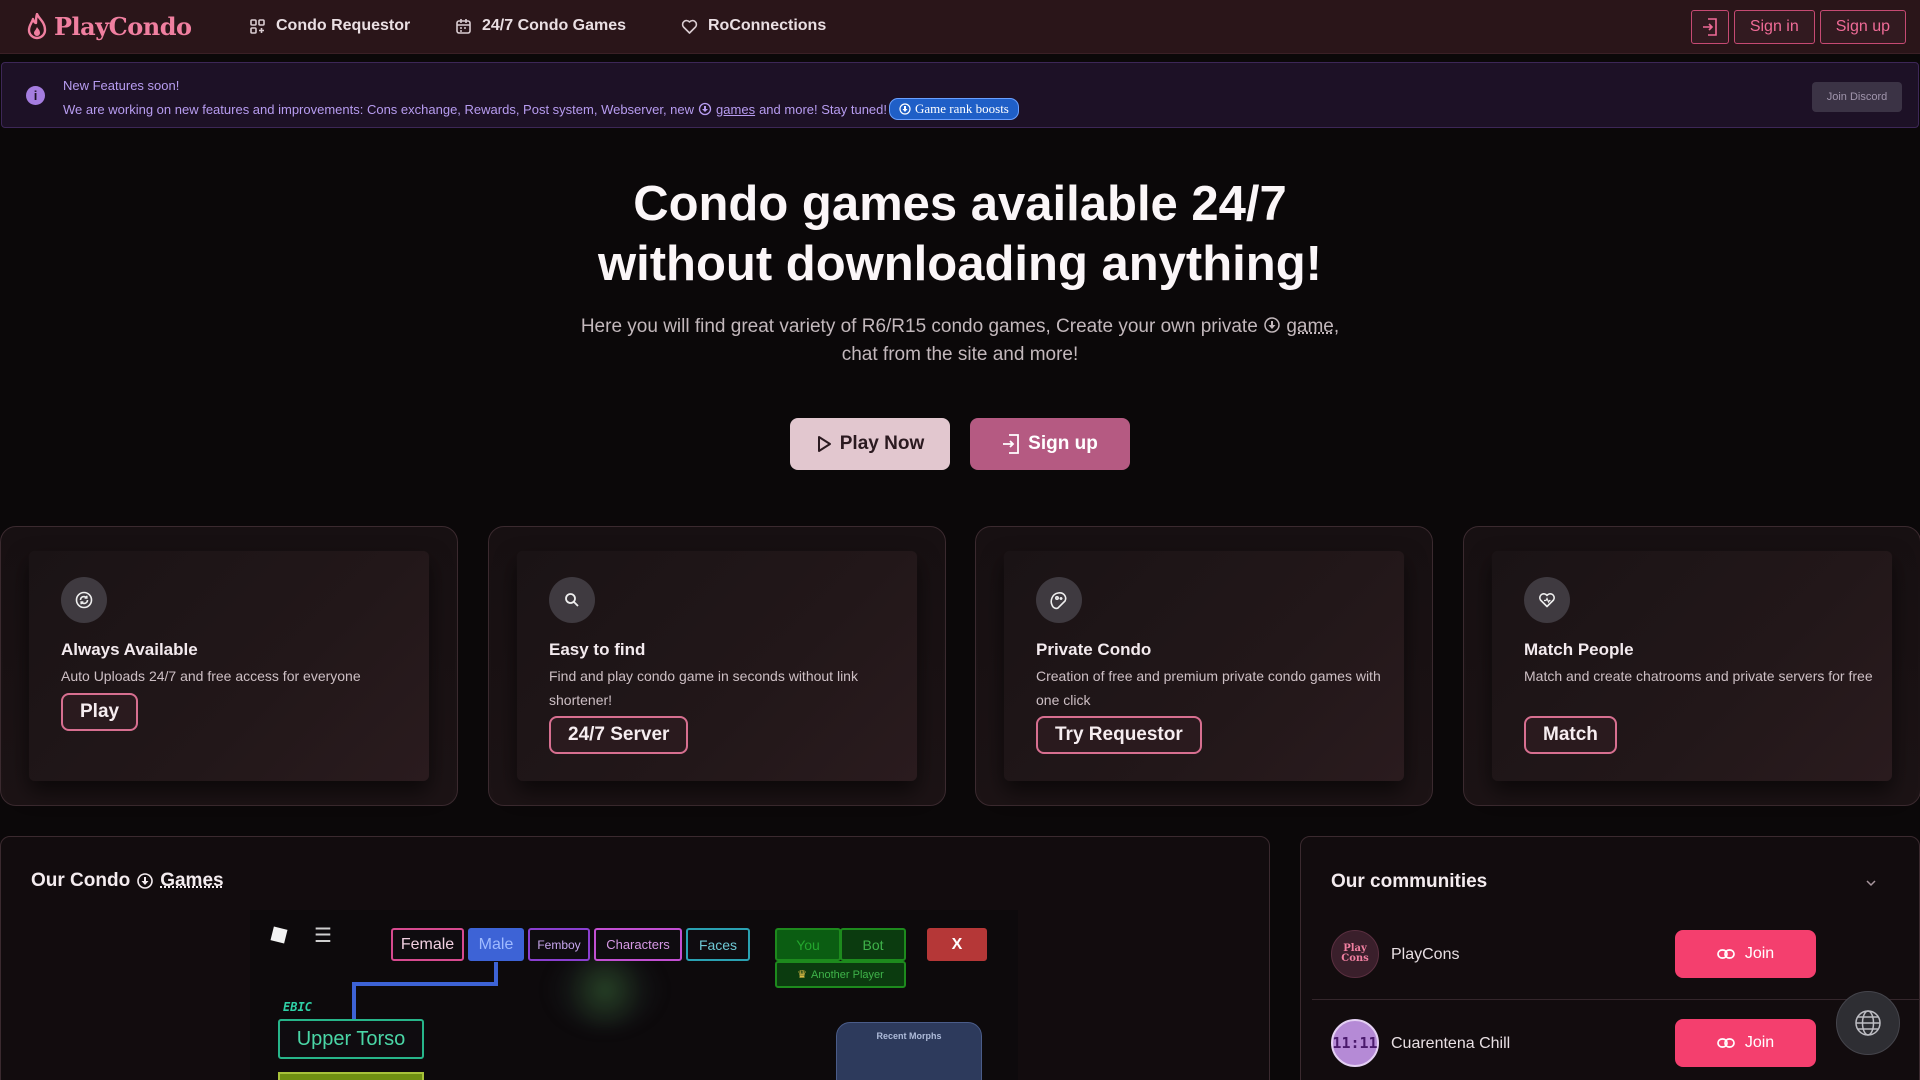 The height and width of the screenshot is (1080, 1920). What do you see at coordinates (1579, 649) in the screenshot?
I see `feature-title: Match People` at bounding box center [1579, 649].